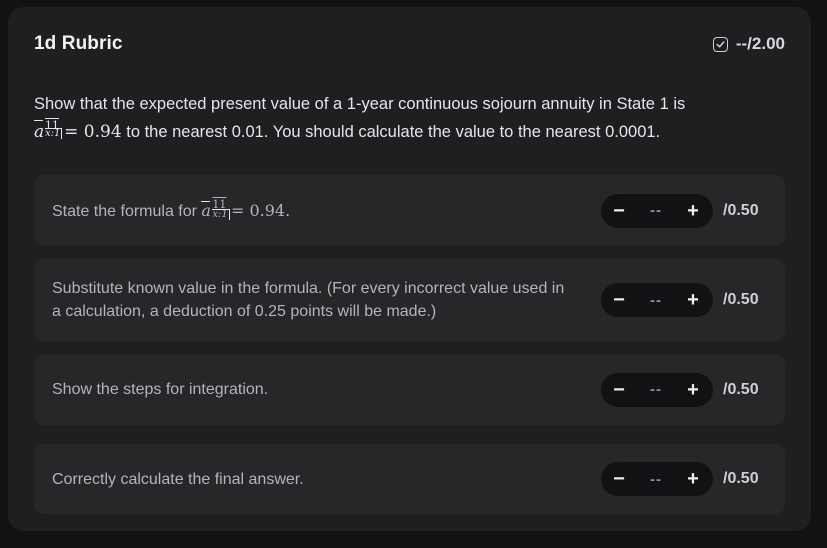  Describe the element at coordinates (93, 132) in the screenshot. I see `annuity-value: = 0.94` at that location.